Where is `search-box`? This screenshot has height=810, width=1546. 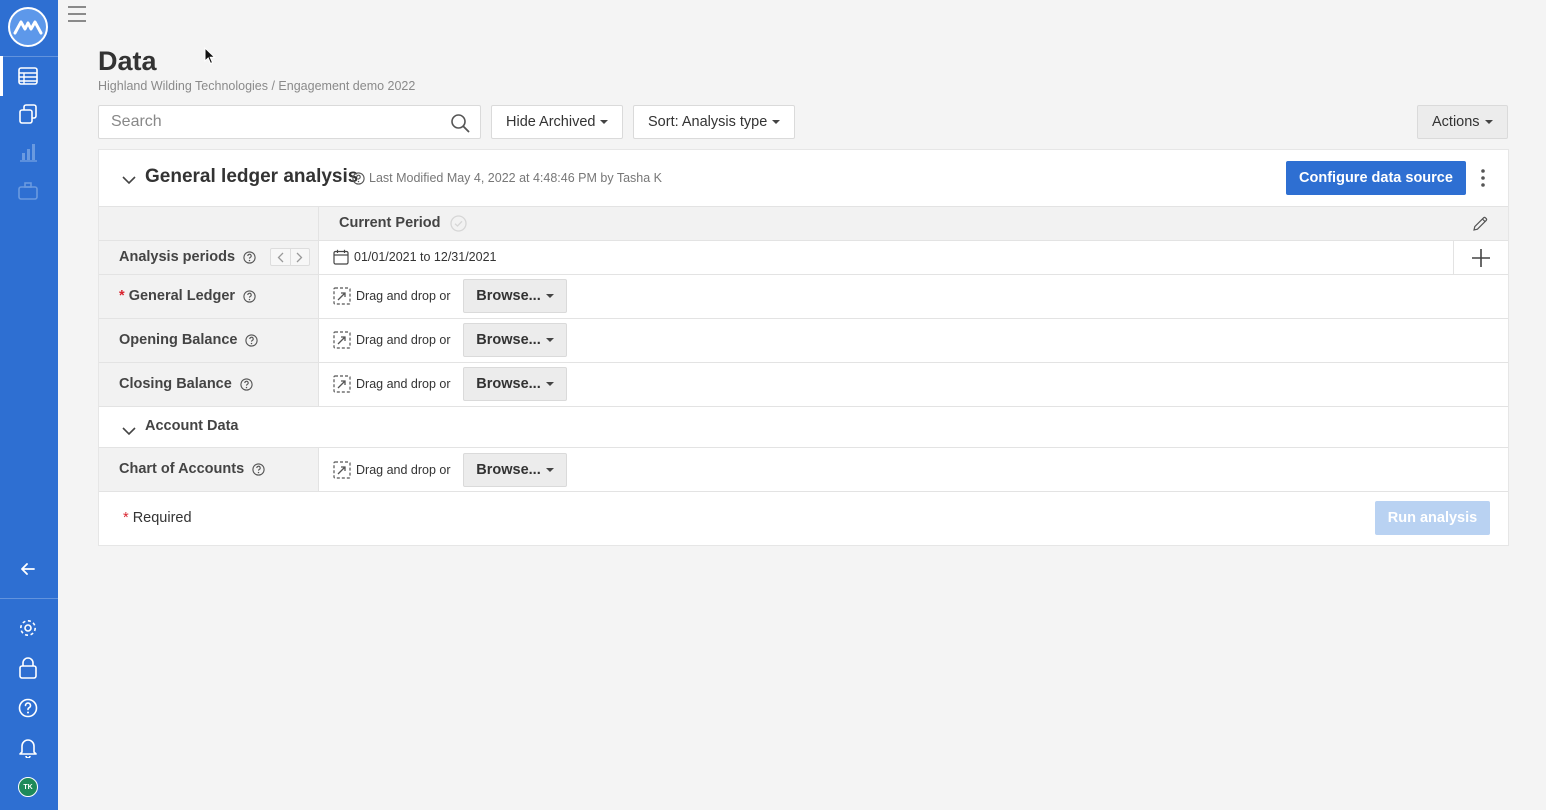
search-box is located at coordinates (289, 122).